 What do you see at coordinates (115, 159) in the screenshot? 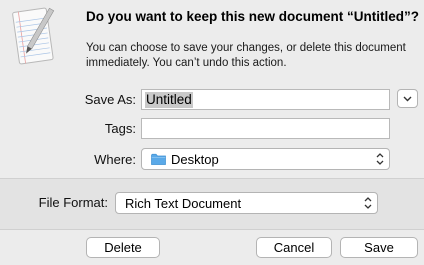
I see `where-label: Where:` at bounding box center [115, 159].